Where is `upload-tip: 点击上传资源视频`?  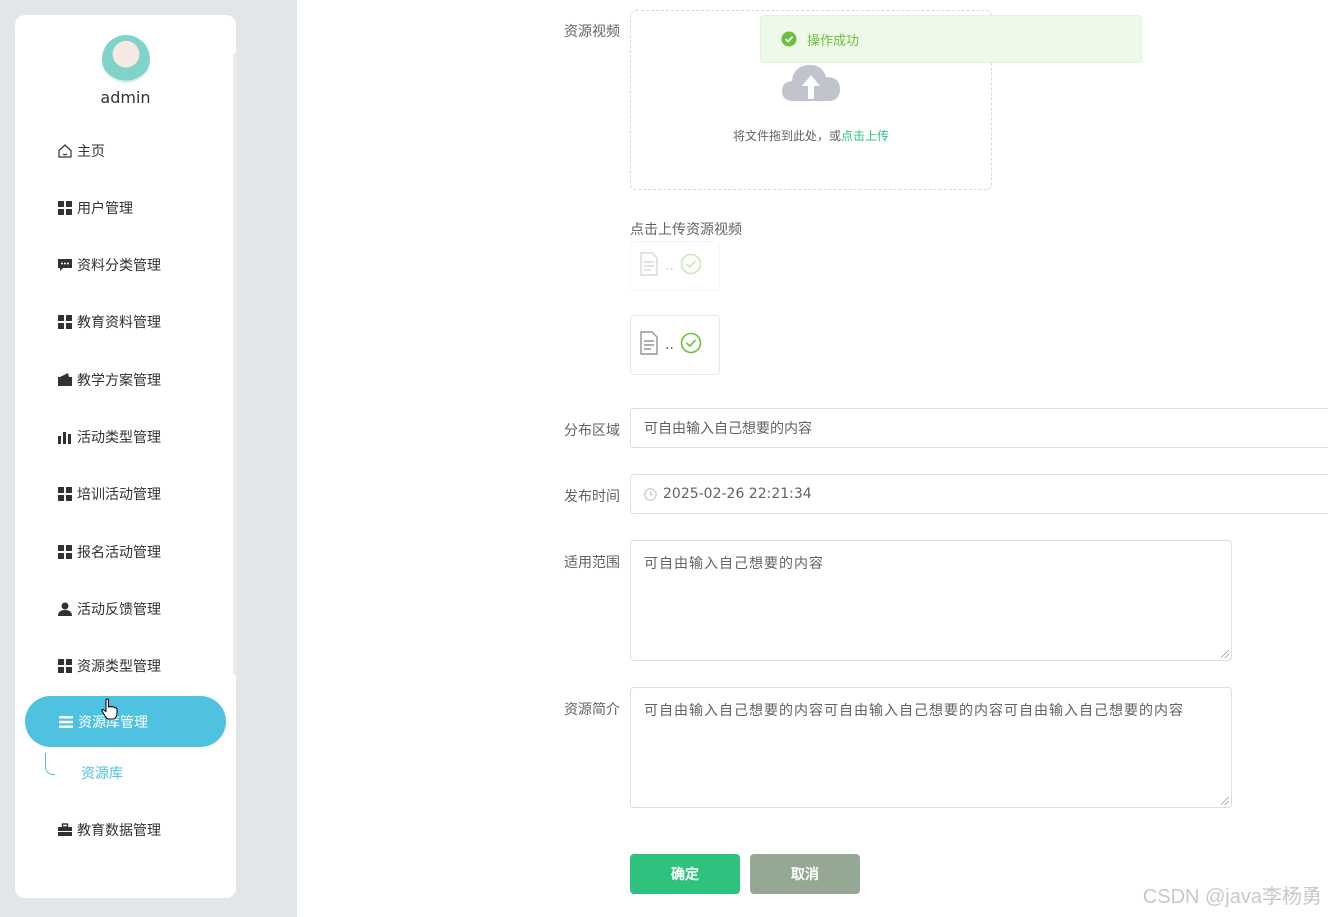 upload-tip: 点击上传资源视频 is located at coordinates (686, 230).